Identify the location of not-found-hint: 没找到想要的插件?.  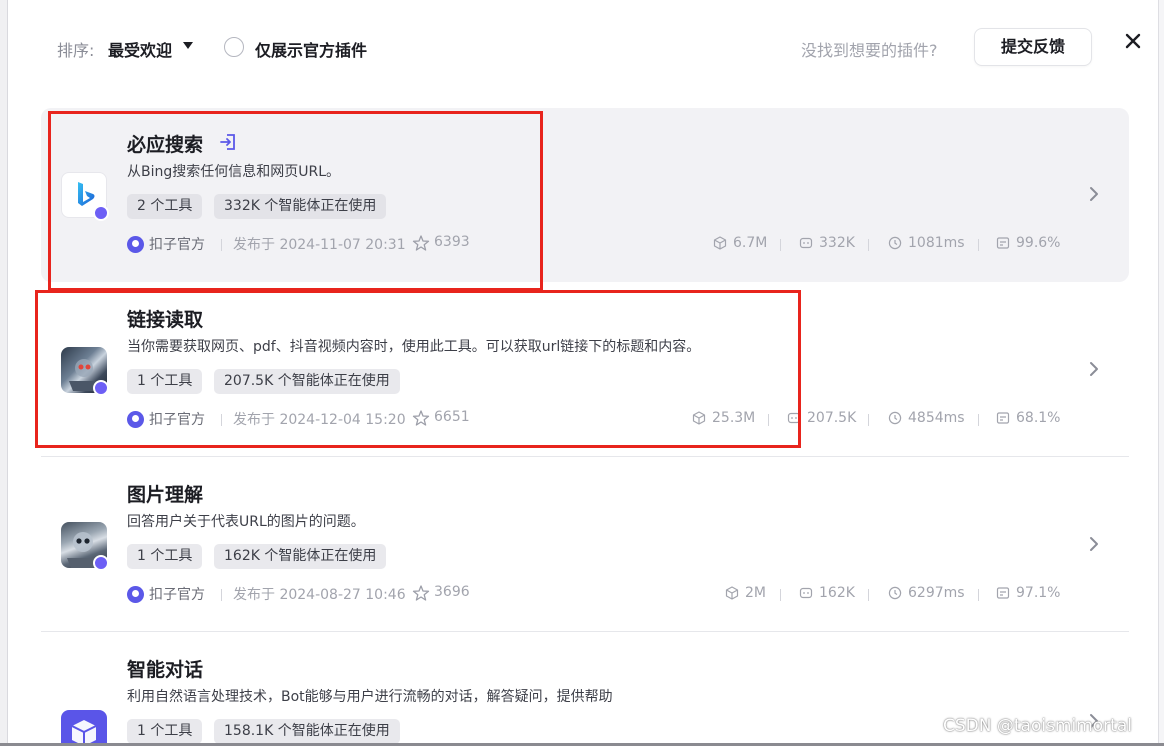
(869, 50).